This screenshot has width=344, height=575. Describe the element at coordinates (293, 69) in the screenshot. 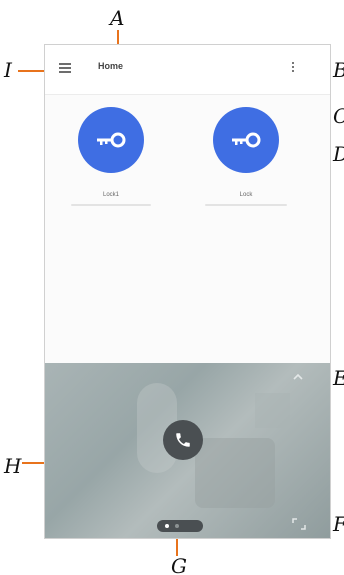

I see `vertical-dots-icon` at that location.